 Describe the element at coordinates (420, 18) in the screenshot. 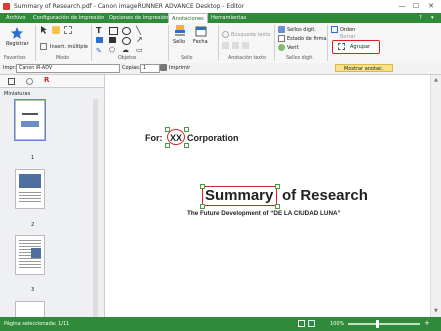

I see `help-icon: ?` at that location.